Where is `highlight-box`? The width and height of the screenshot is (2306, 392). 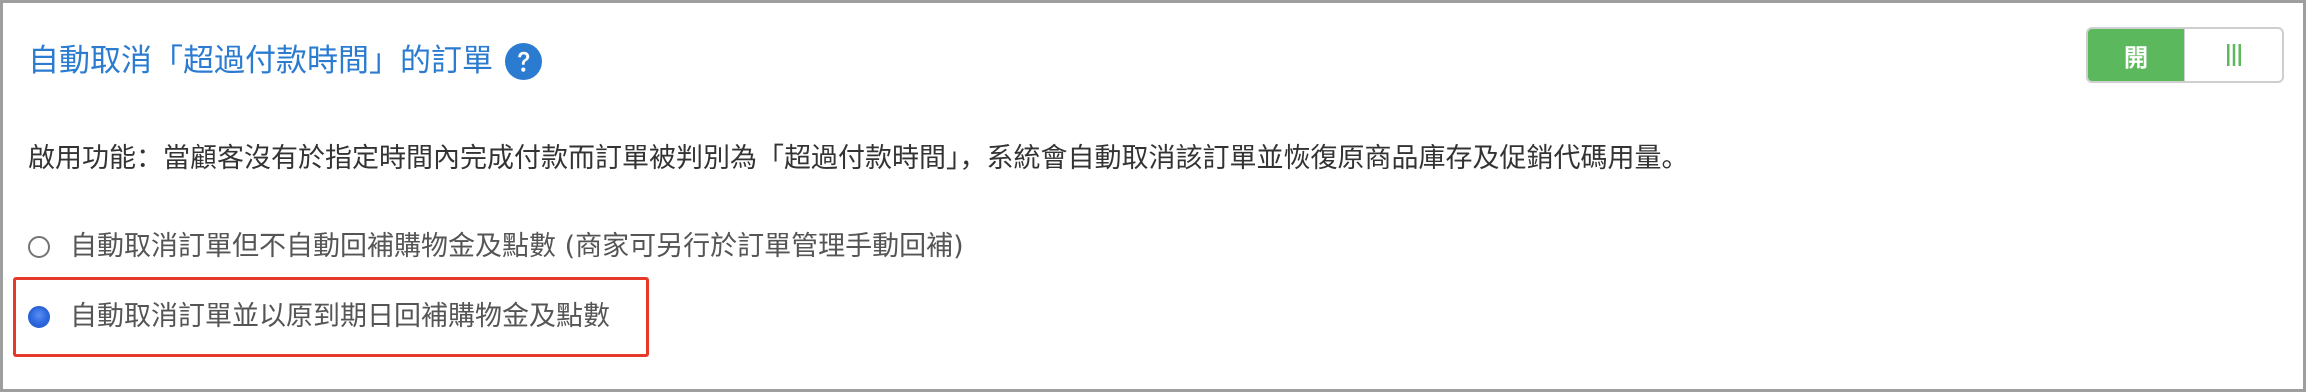
highlight-box is located at coordinates (331, 317).